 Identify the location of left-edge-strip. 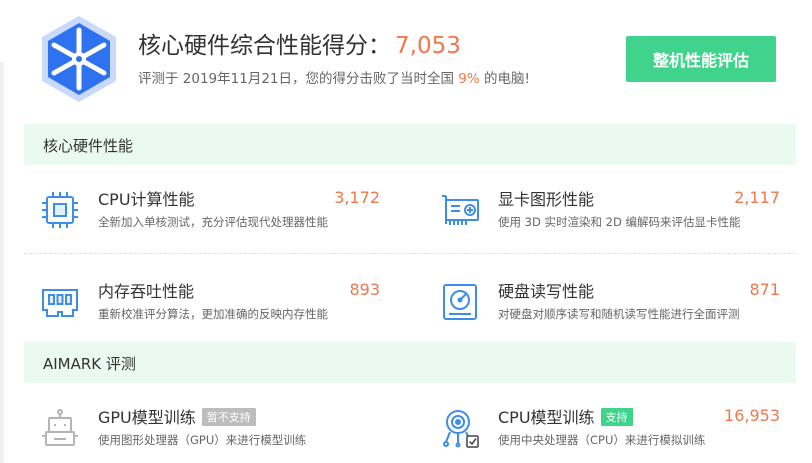
(2, 262).